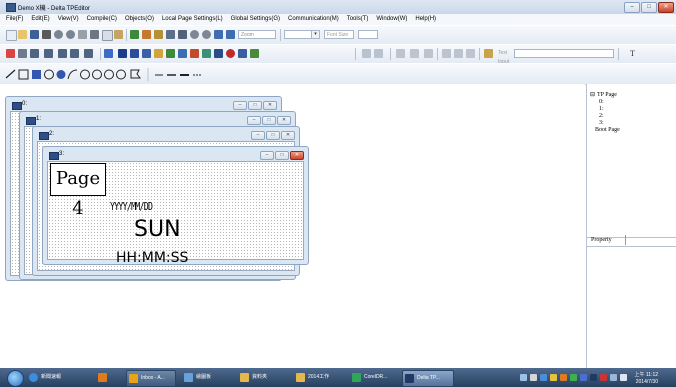 This screenshot has width=676, height=387. Describe the element at coordinates (387, 19) in the screenshot. I see `menu-window: Window(W)` at that location.